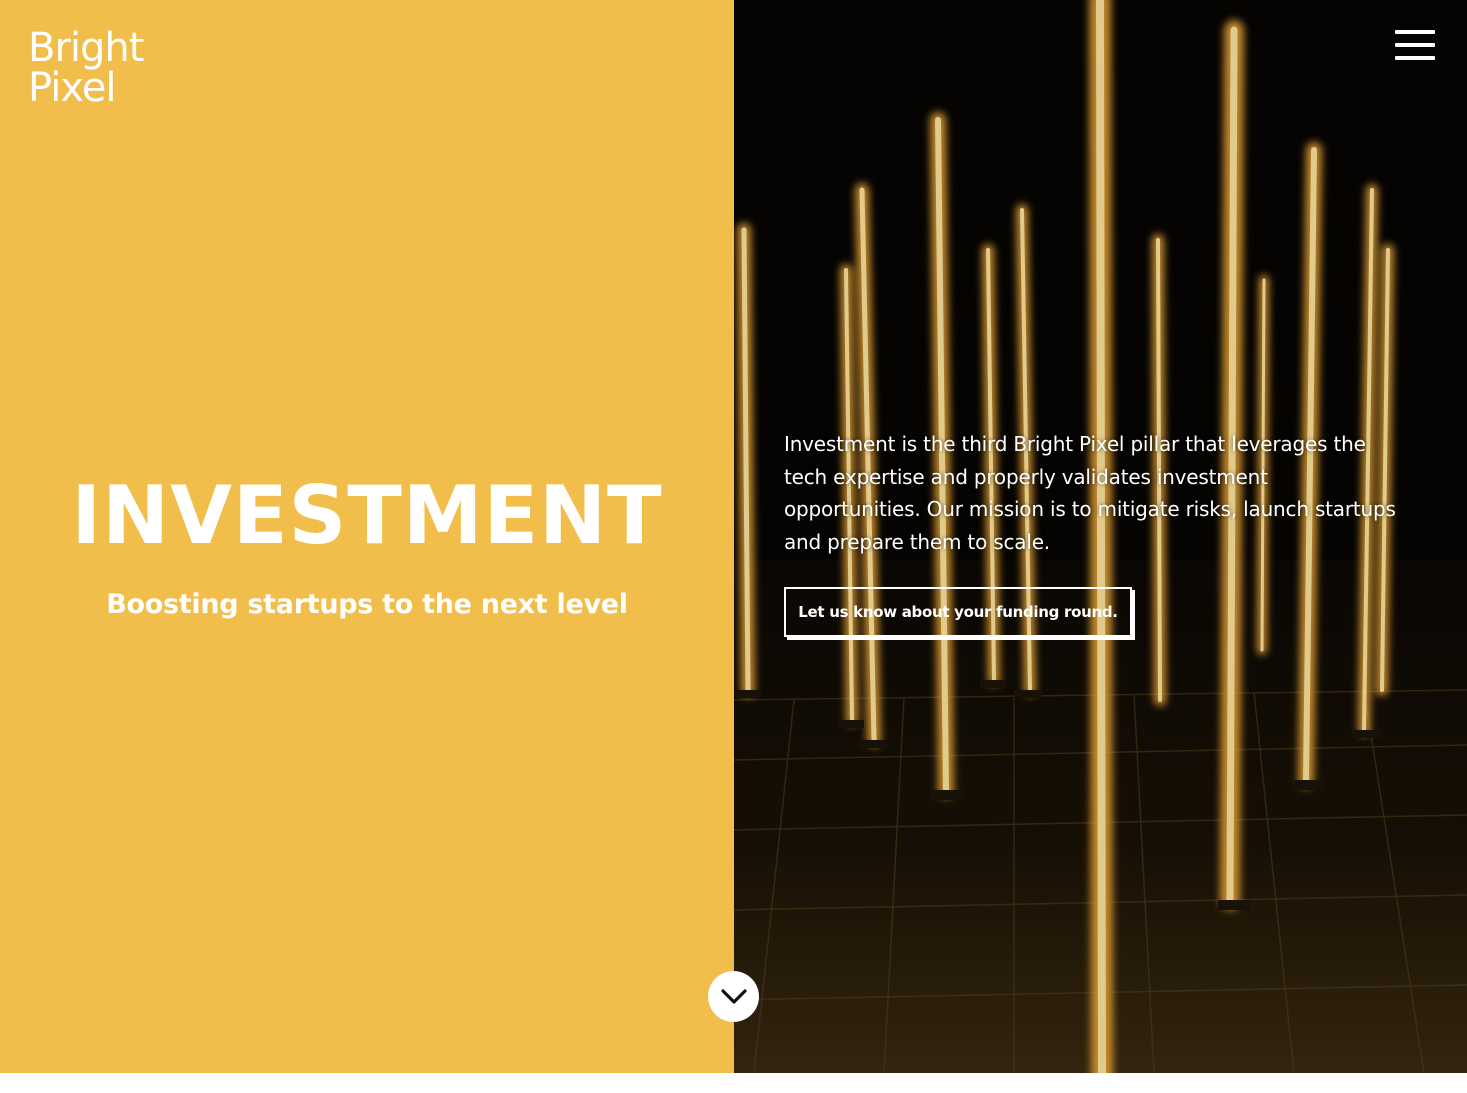  I want to click on chevron-down-icon, so click(733, 996).